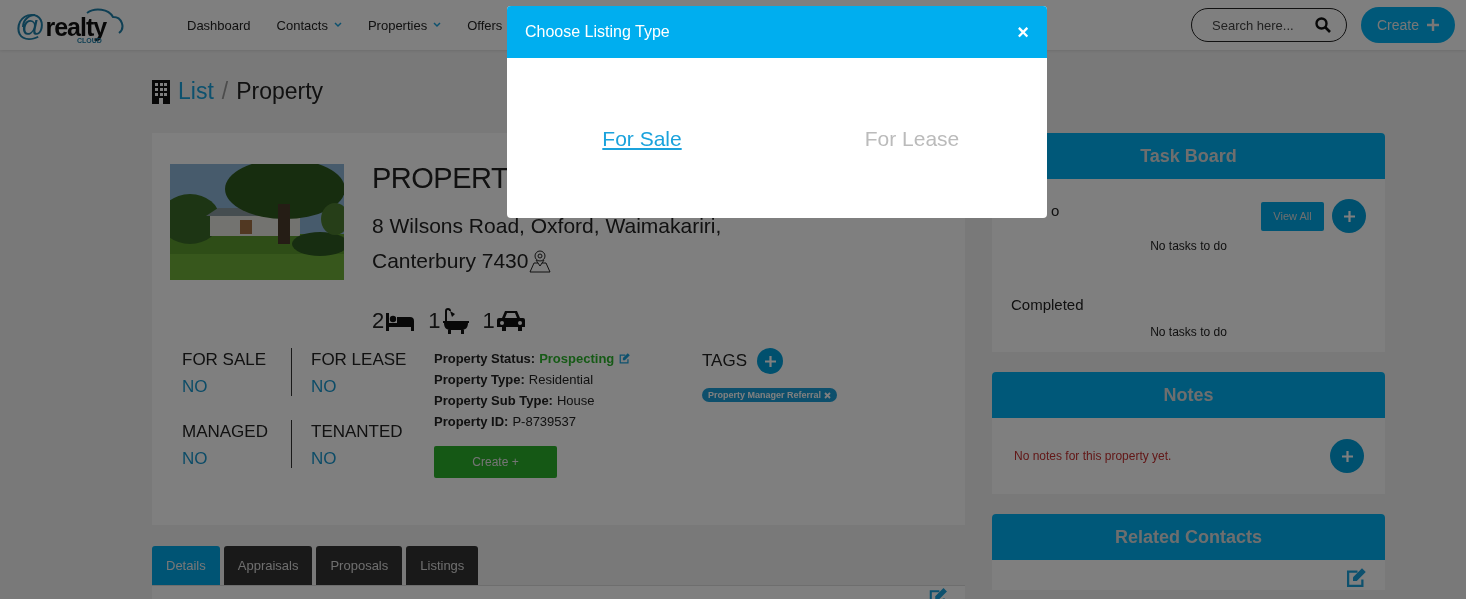  I want to click on bath-icon, so click(455, 321).